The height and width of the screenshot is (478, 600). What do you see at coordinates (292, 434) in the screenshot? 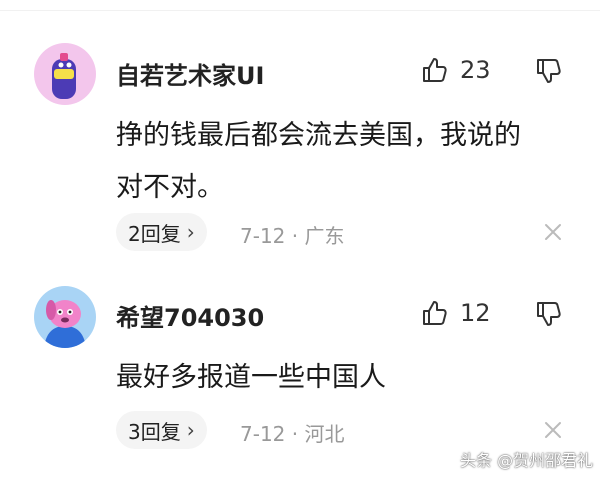
I see `comment-meta: 7-12 · 河北` at bounding box center [292, 434].